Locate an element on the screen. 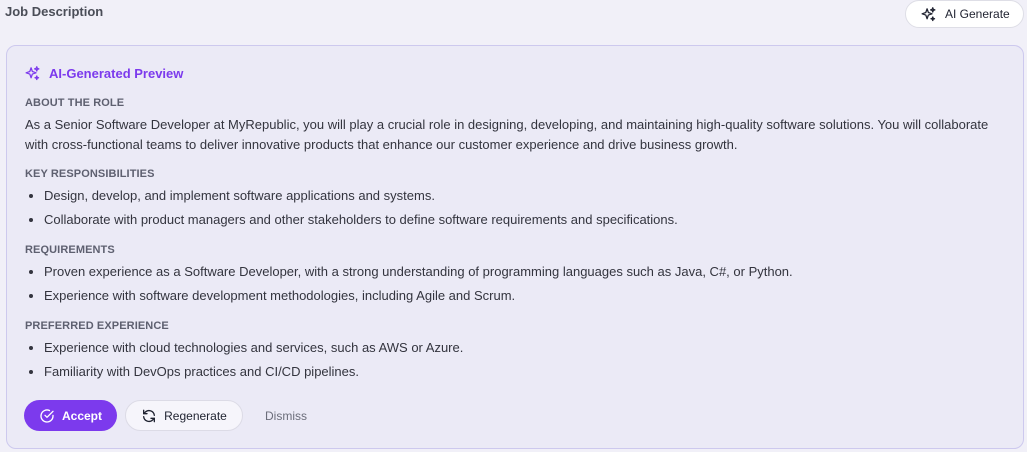  regenerate-label: Regenerate is located at coordinates (195, 415).